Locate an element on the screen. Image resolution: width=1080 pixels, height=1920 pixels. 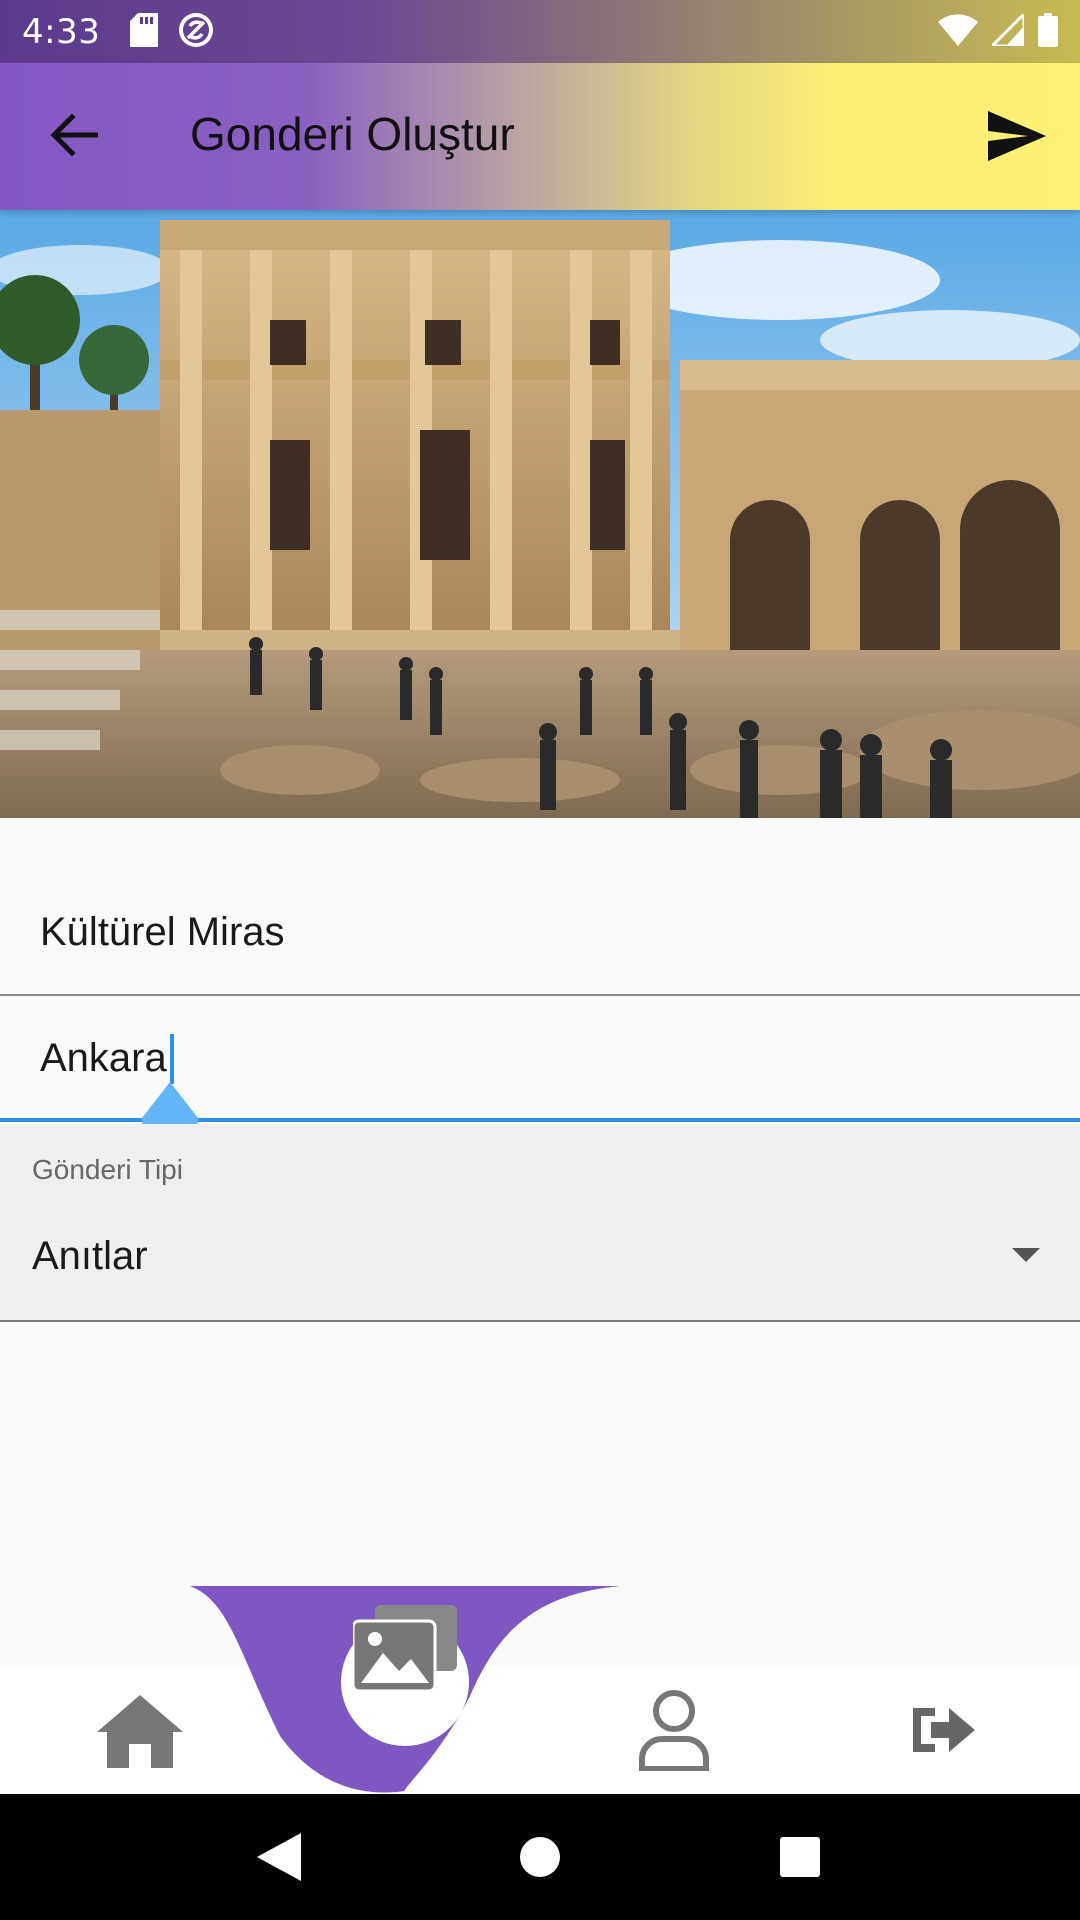
title-field-value: Kültürel Miras is located at coordinates (162, 932).